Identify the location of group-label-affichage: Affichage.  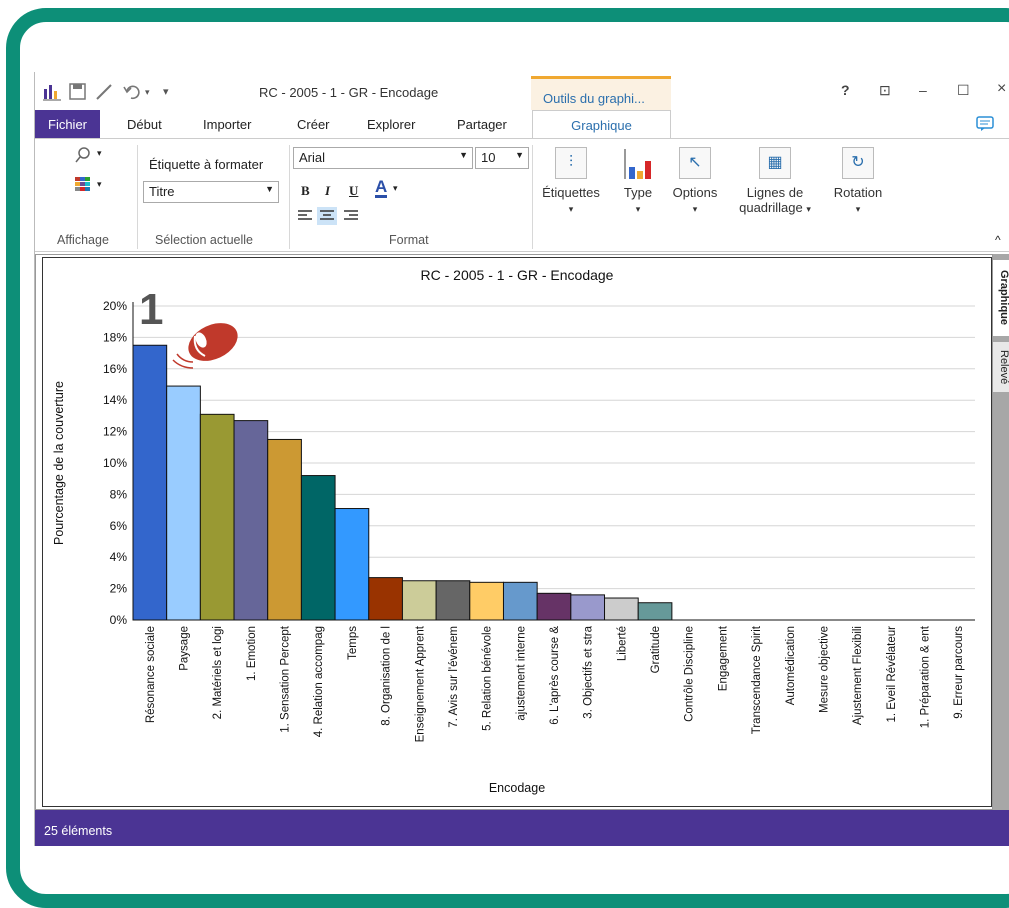
(83, 240).